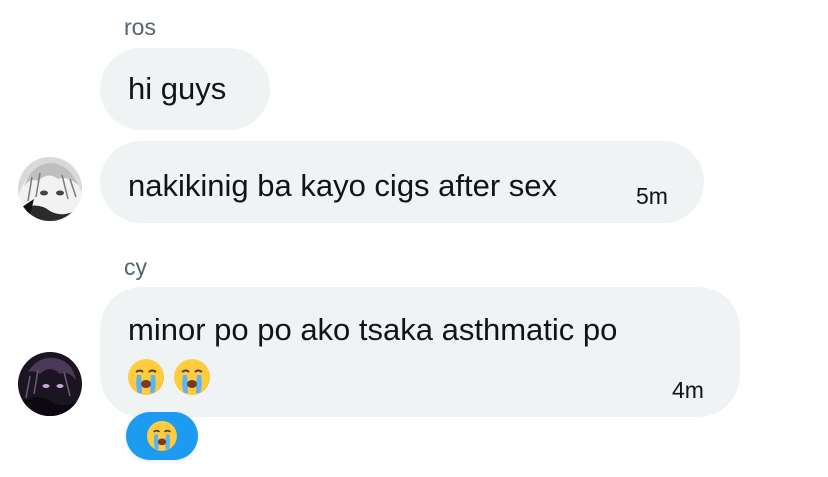 The height and width of the screenshot is (477, 828). What do you see at coordinates (135, 267) in the screenshot?
I see `sender-name: cy` at bounding box center [135, 267].